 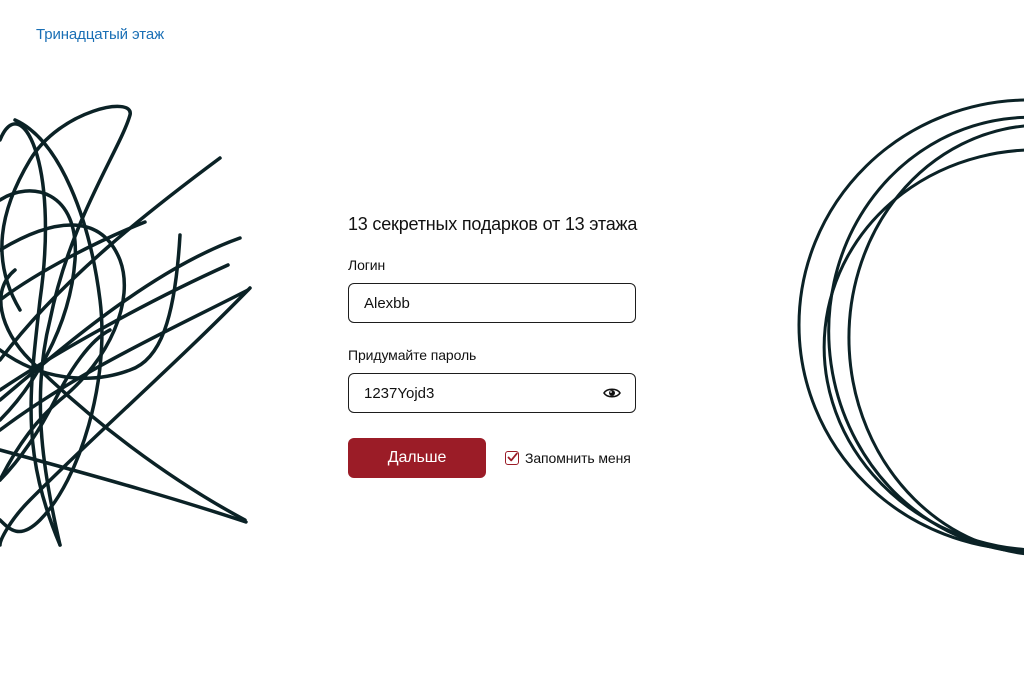 What do you see at coordinates (412, 355) in the screenshot?
I see `password-label: Придумайте пароль` at bounding box center [412, 355].